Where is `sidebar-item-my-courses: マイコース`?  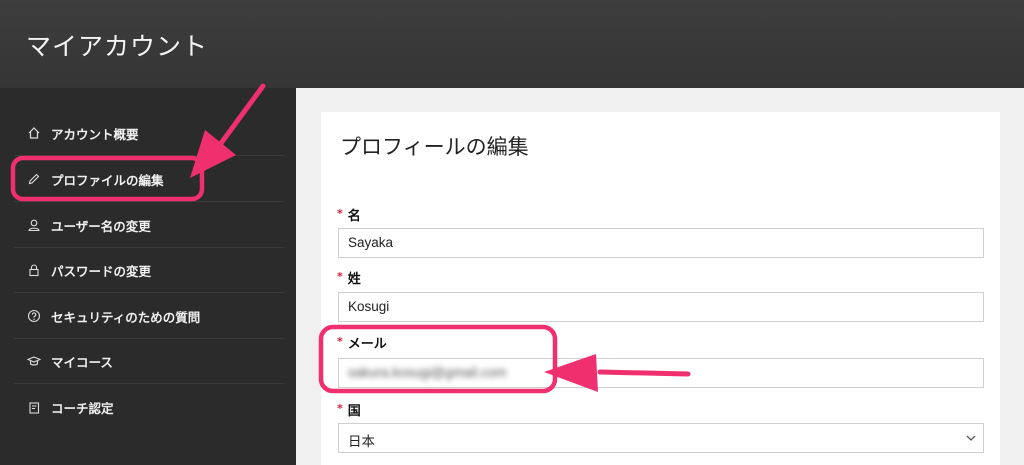
sidebar-item-my-courses: マイコース is located at coordinates (149, 361).